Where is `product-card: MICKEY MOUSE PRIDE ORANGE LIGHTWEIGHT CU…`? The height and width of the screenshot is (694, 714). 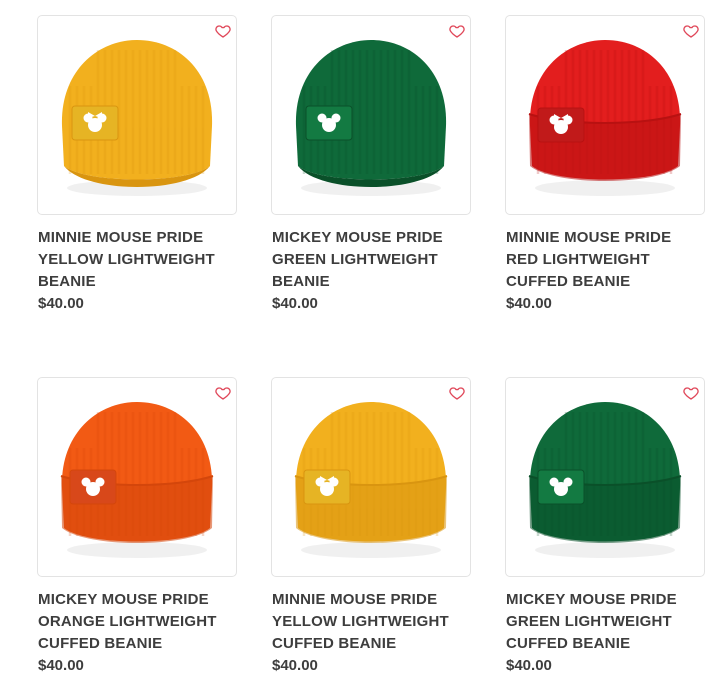
product-card: MICKEY MOUSE PRIDE ORANGE LIGHTWEIGHT CU… is located at coordinates (137, 527).